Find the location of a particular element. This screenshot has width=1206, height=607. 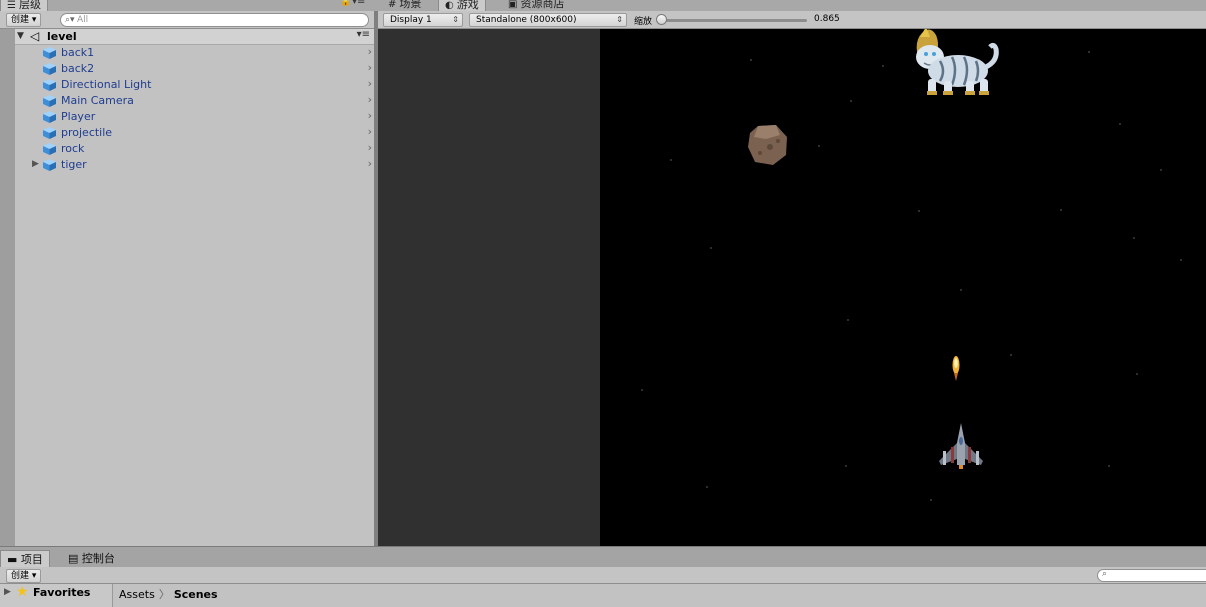

favorites-row: ▶ ★ Favorites is located at coordinates (56, 595).